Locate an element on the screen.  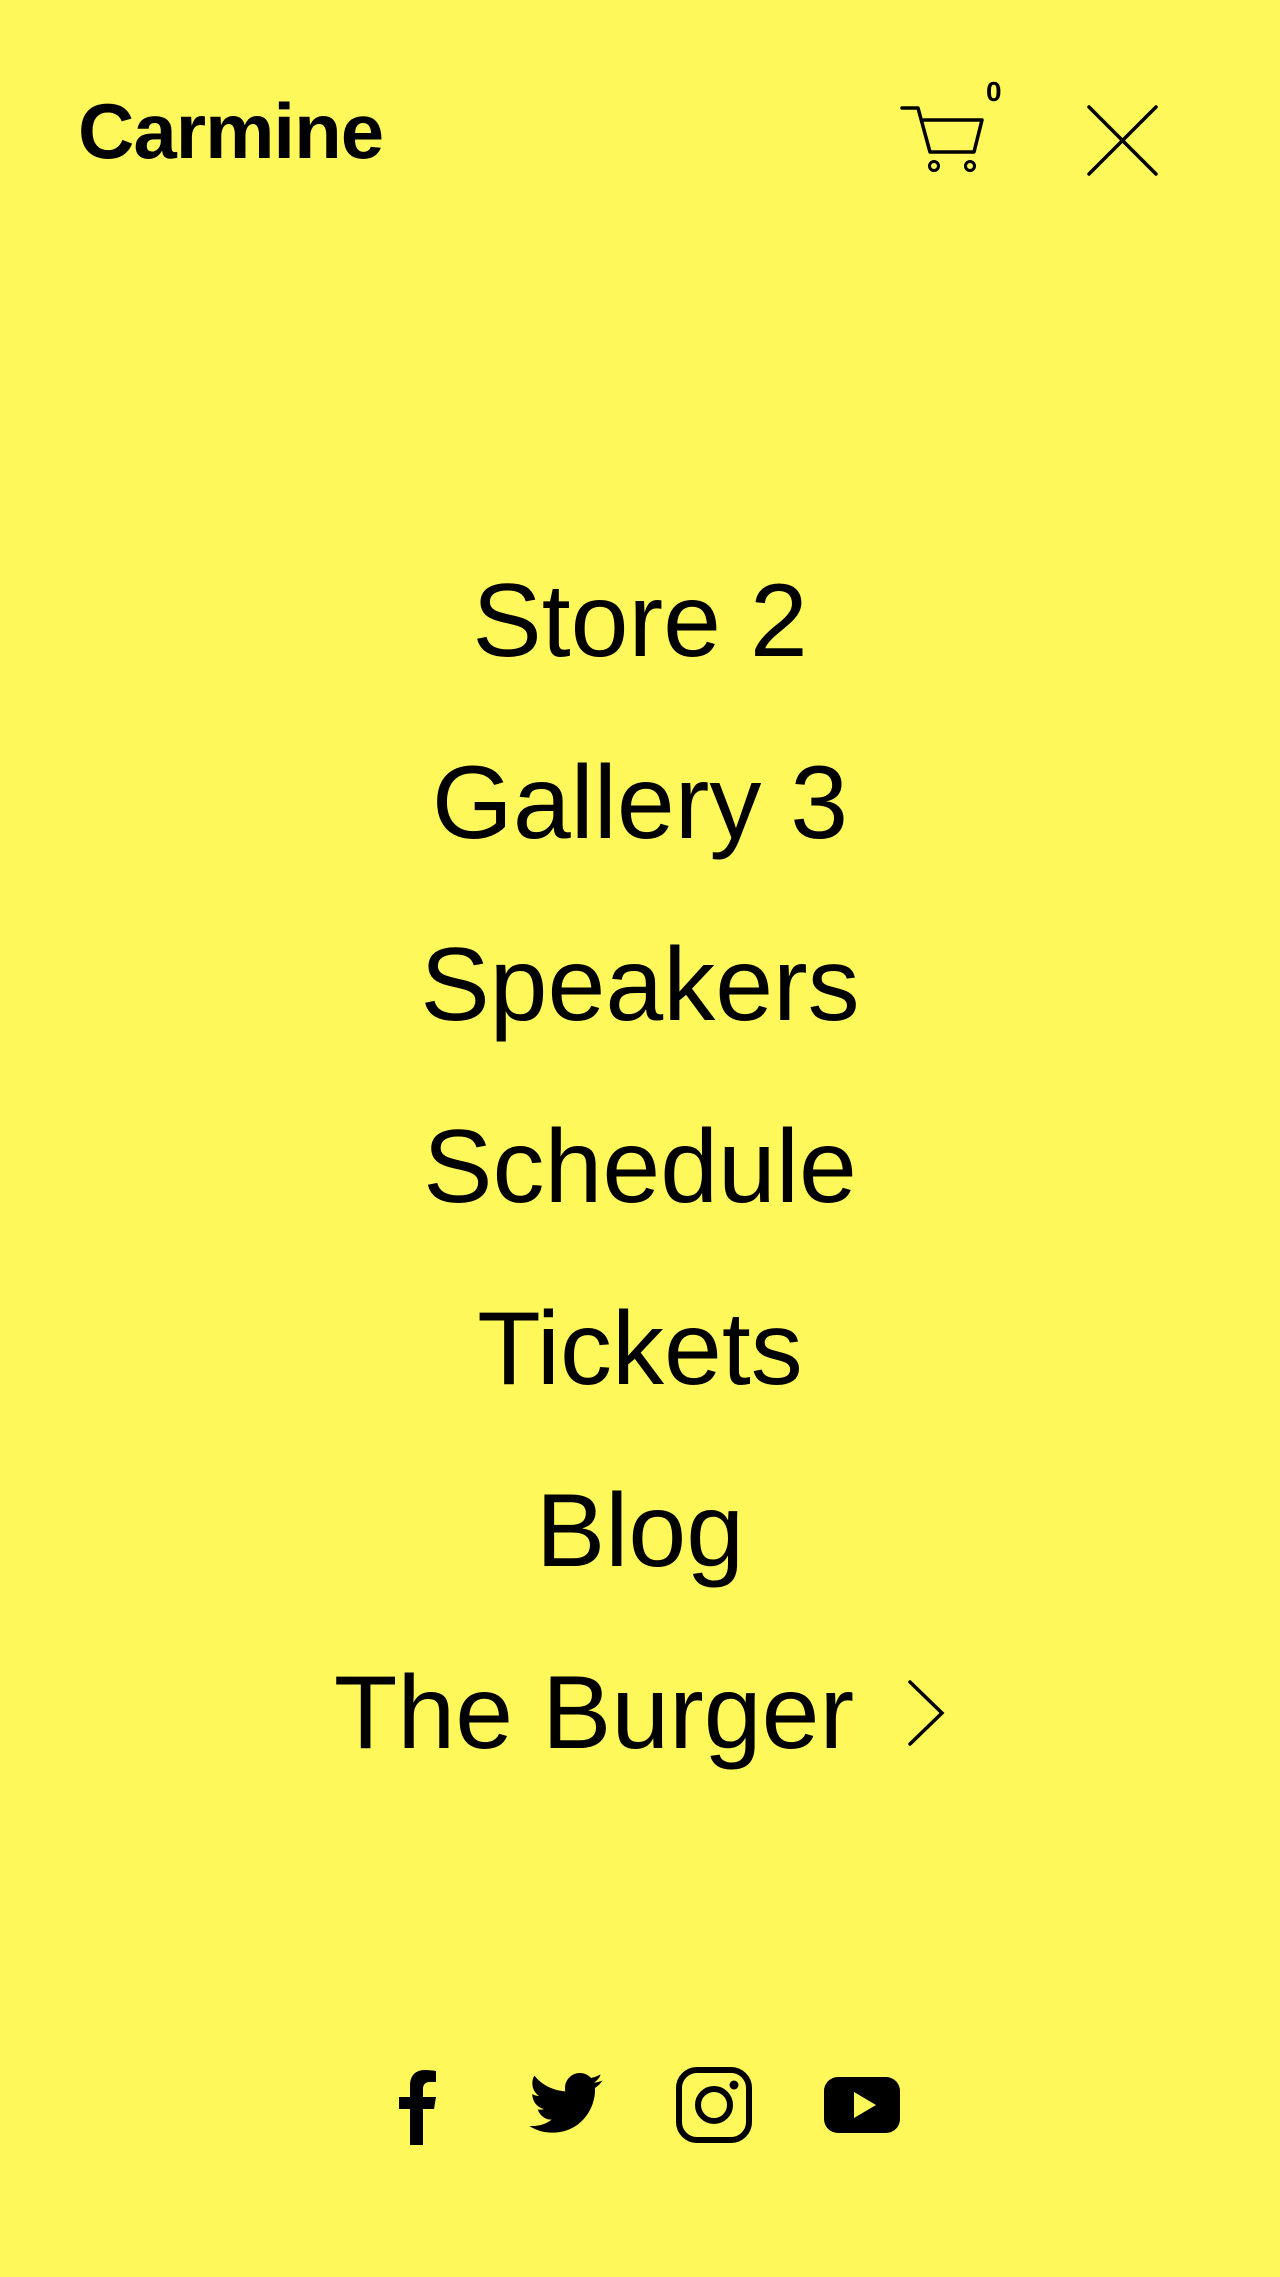
youtube-icon is located at coordinates (862, 2105).